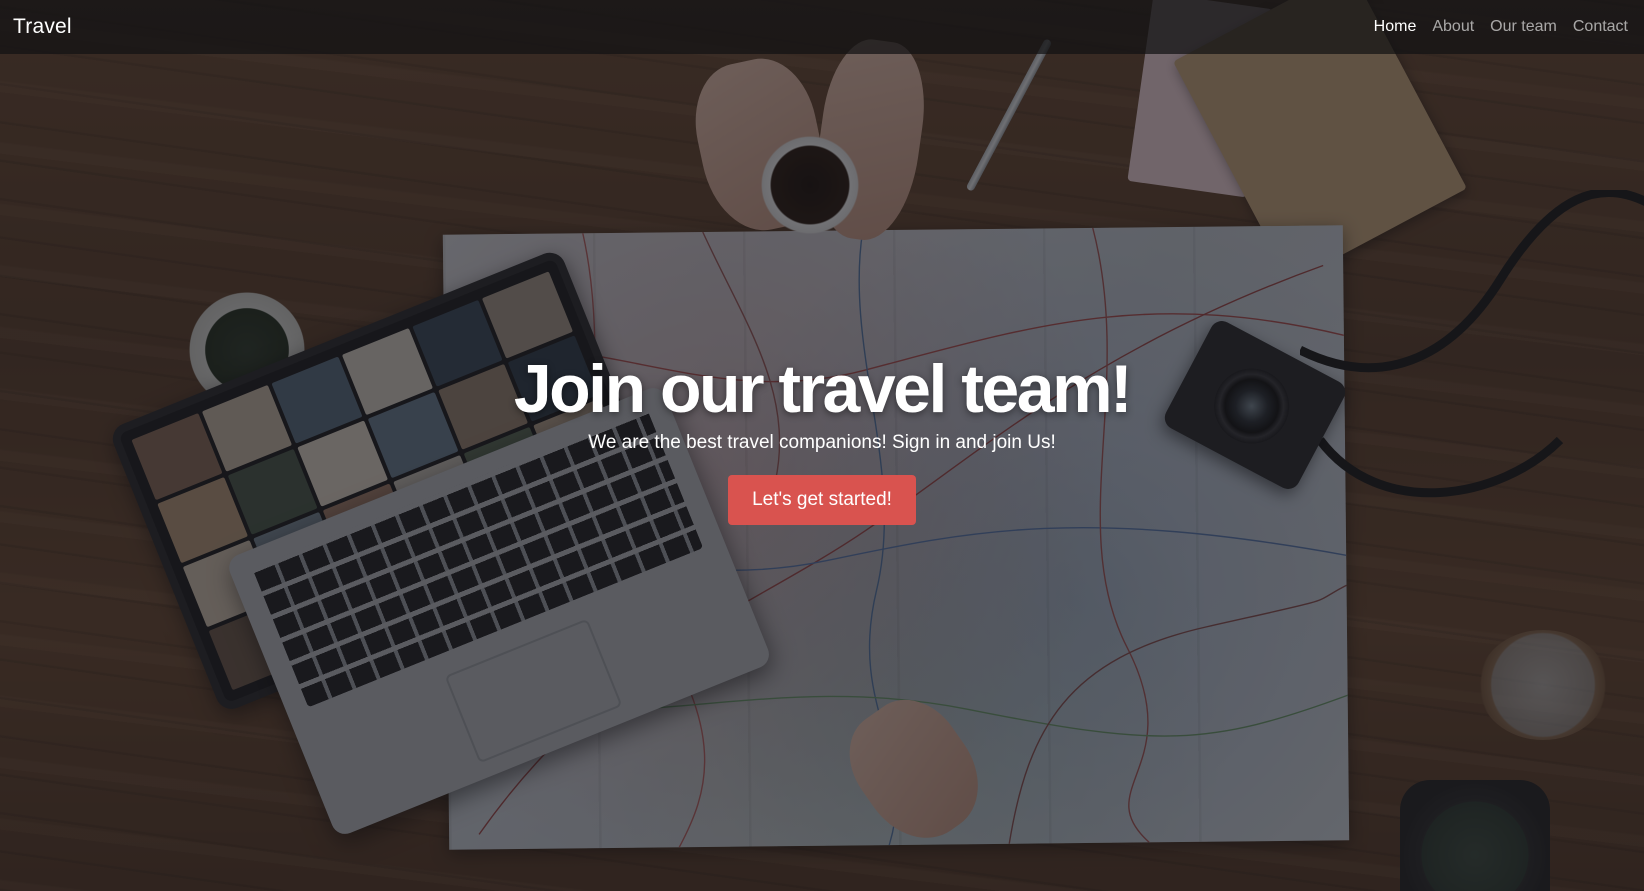 The image size is (1644, 891). Describe the element at coordinates (1453, 27) in the screenshot. I see `nav-link-about: About` at that location.